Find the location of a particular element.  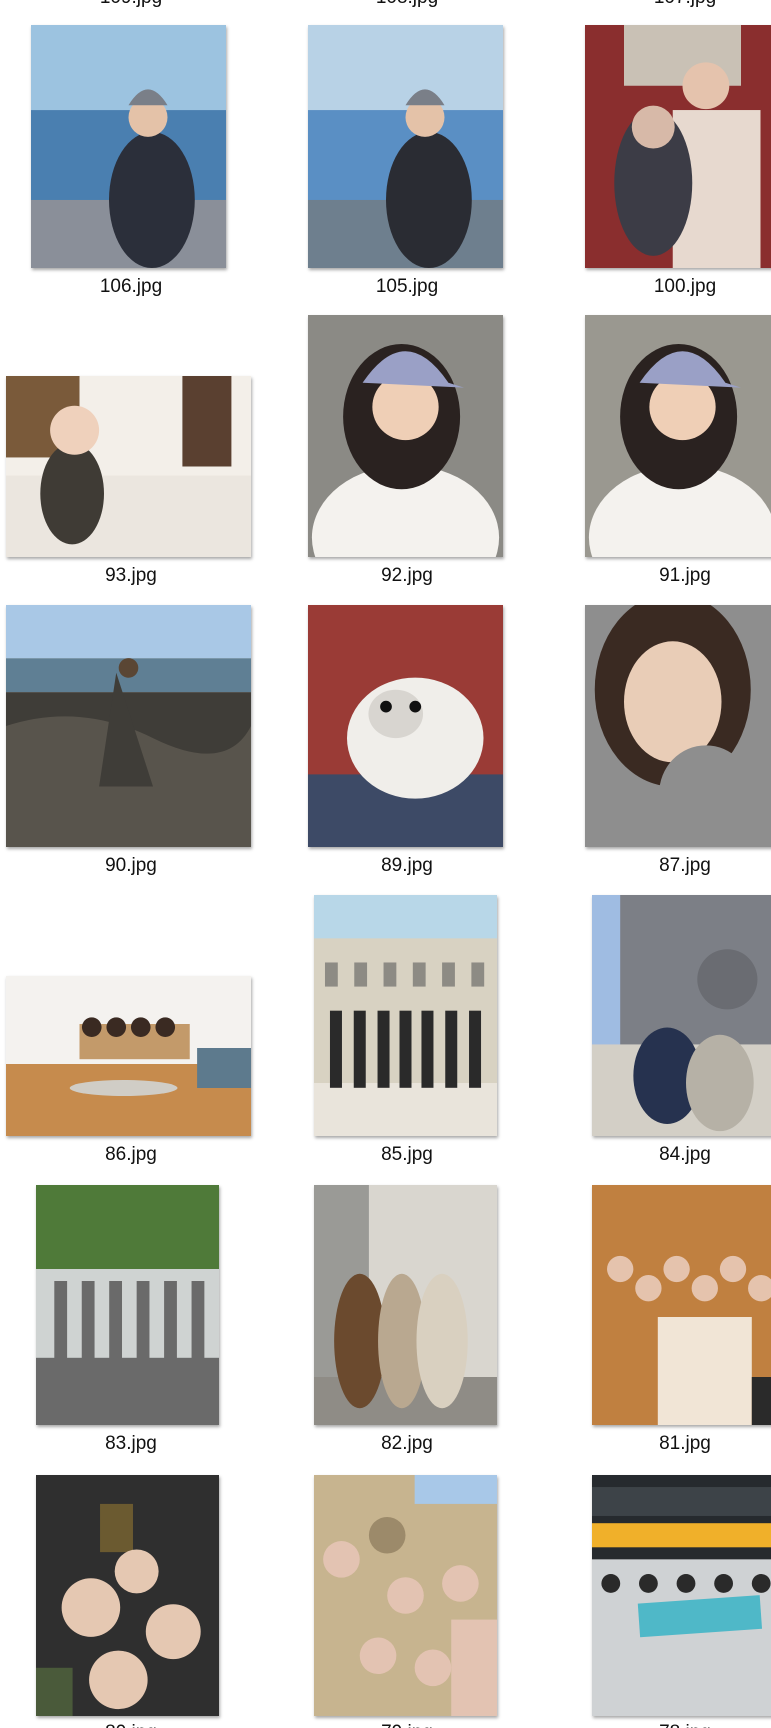

file-name-label: 82.jpg is located at coordinates (407, 1444).